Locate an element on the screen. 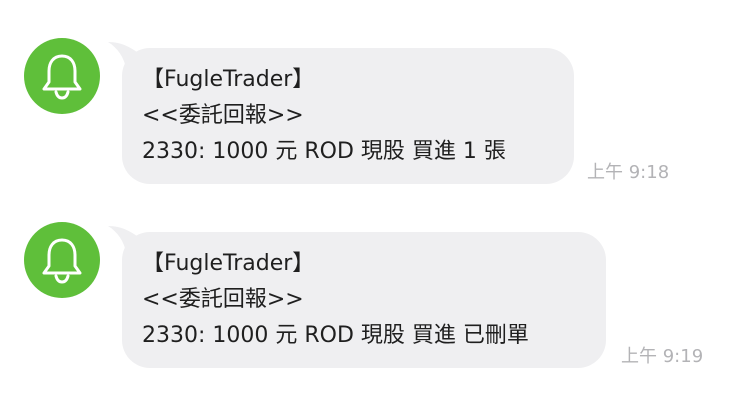 This screenshot has height=406, width=748. message-timestamp: 上午 9:18 is located at coordinates (628, 172).